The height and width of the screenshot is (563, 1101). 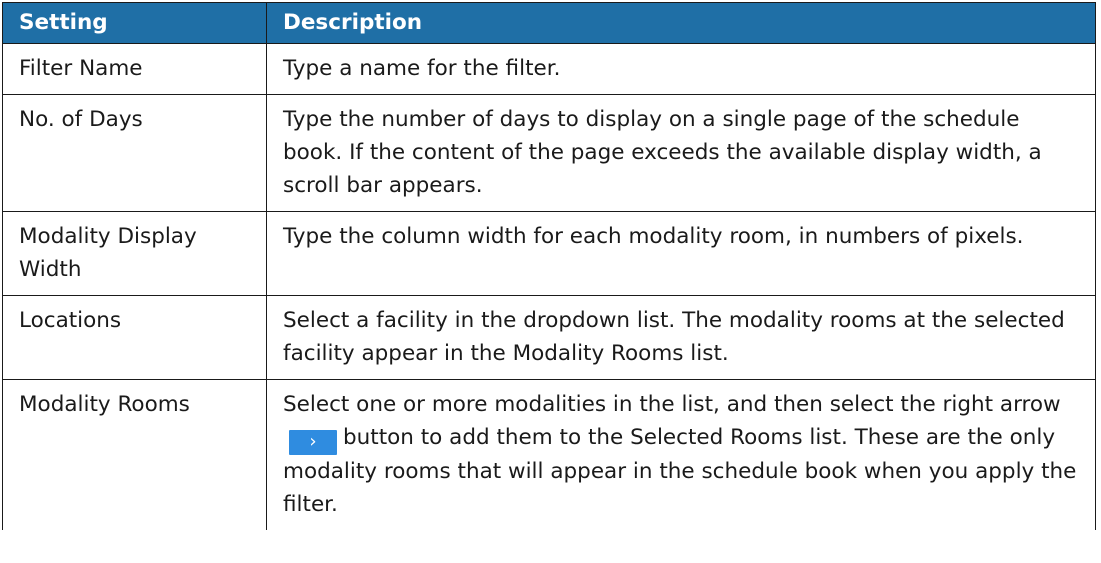 What do you see at coordinates (134, 454) in the screenshot?
I see `setting-cell: Modality Rooms` at bounding box center [134, 454].